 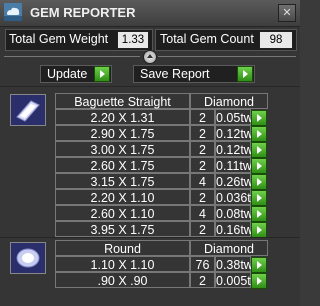 I want to click on table-row: 2.60 X 1.75 2 0.11tw, so click(x=170, y=165).